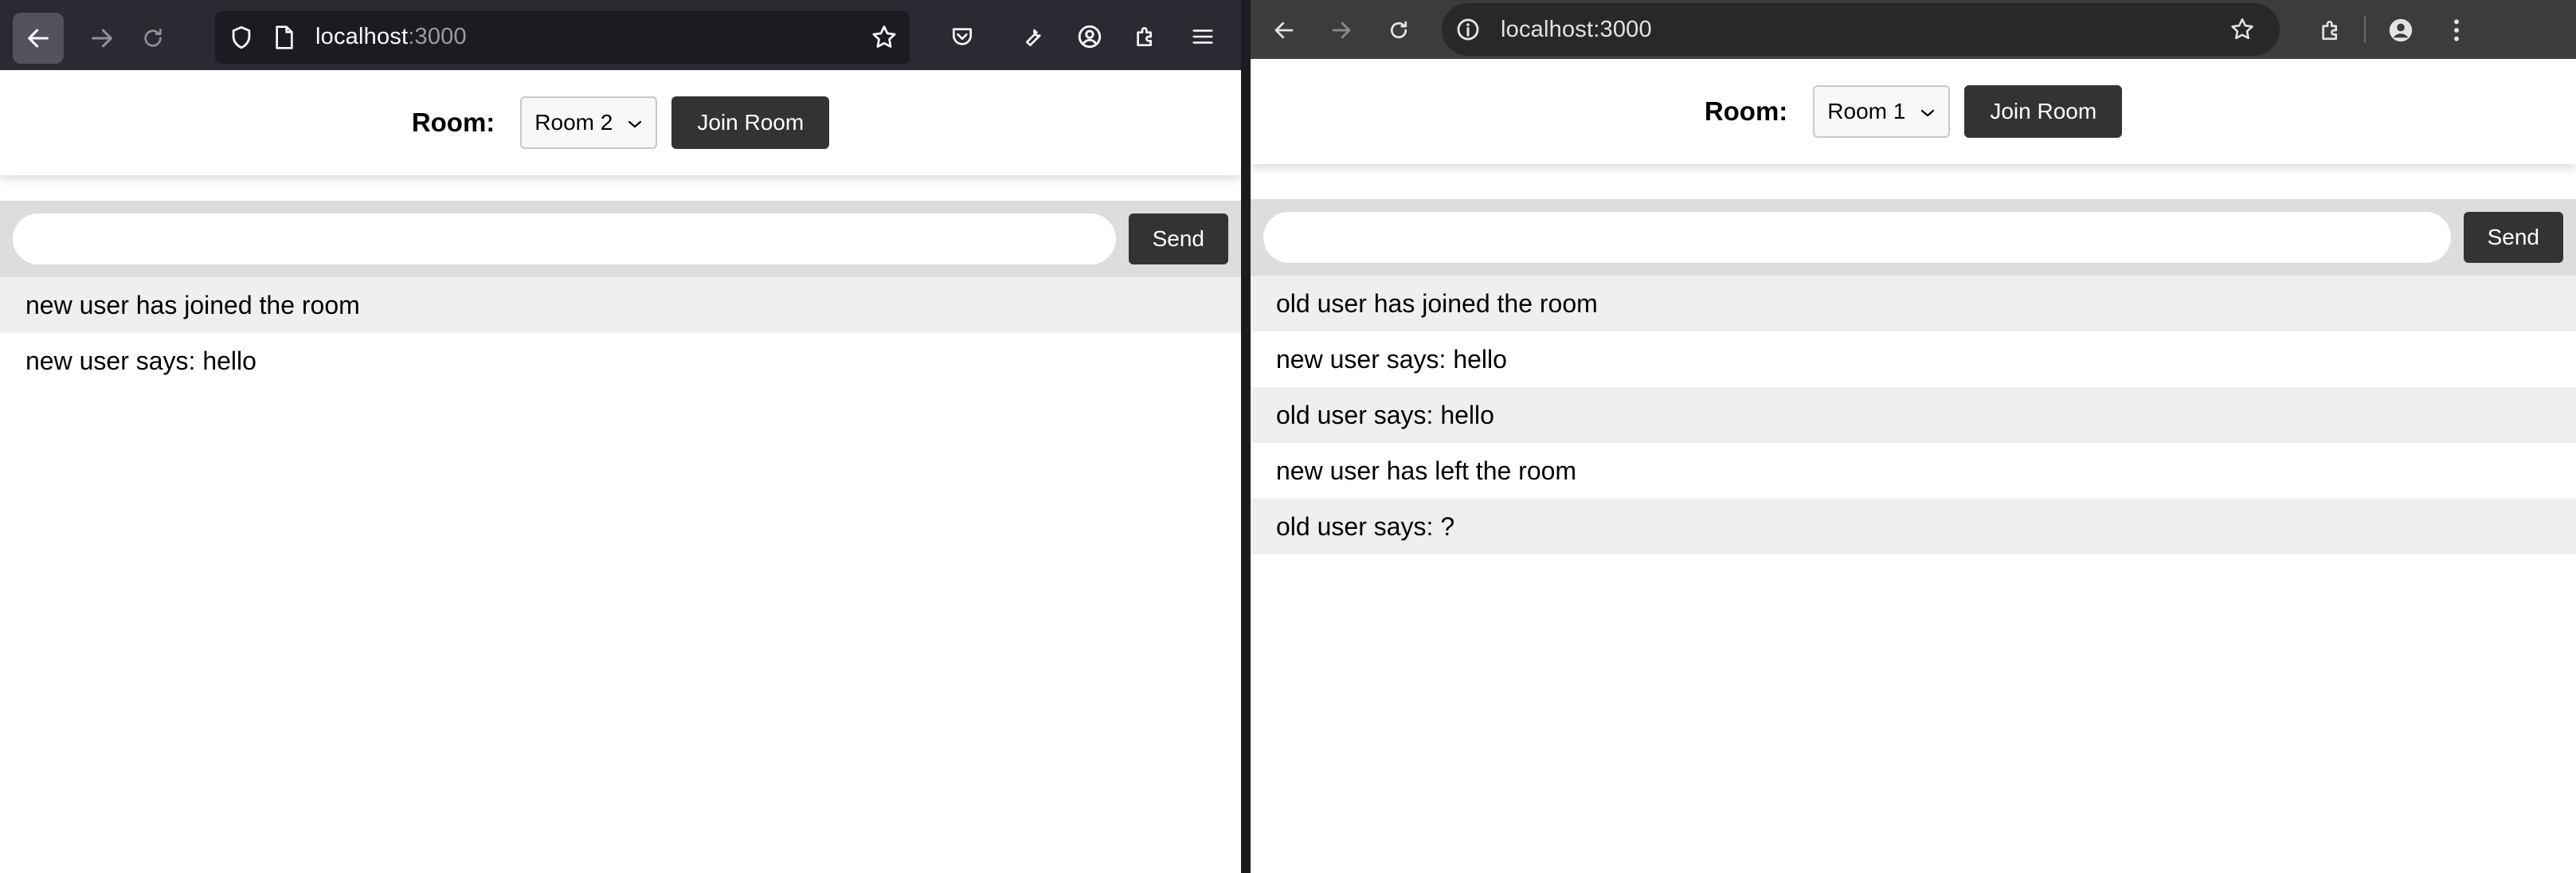 The height and width of the screenshot is (873, 2576). I want to click on message-item: old user says: hello, so click(1913, 415).